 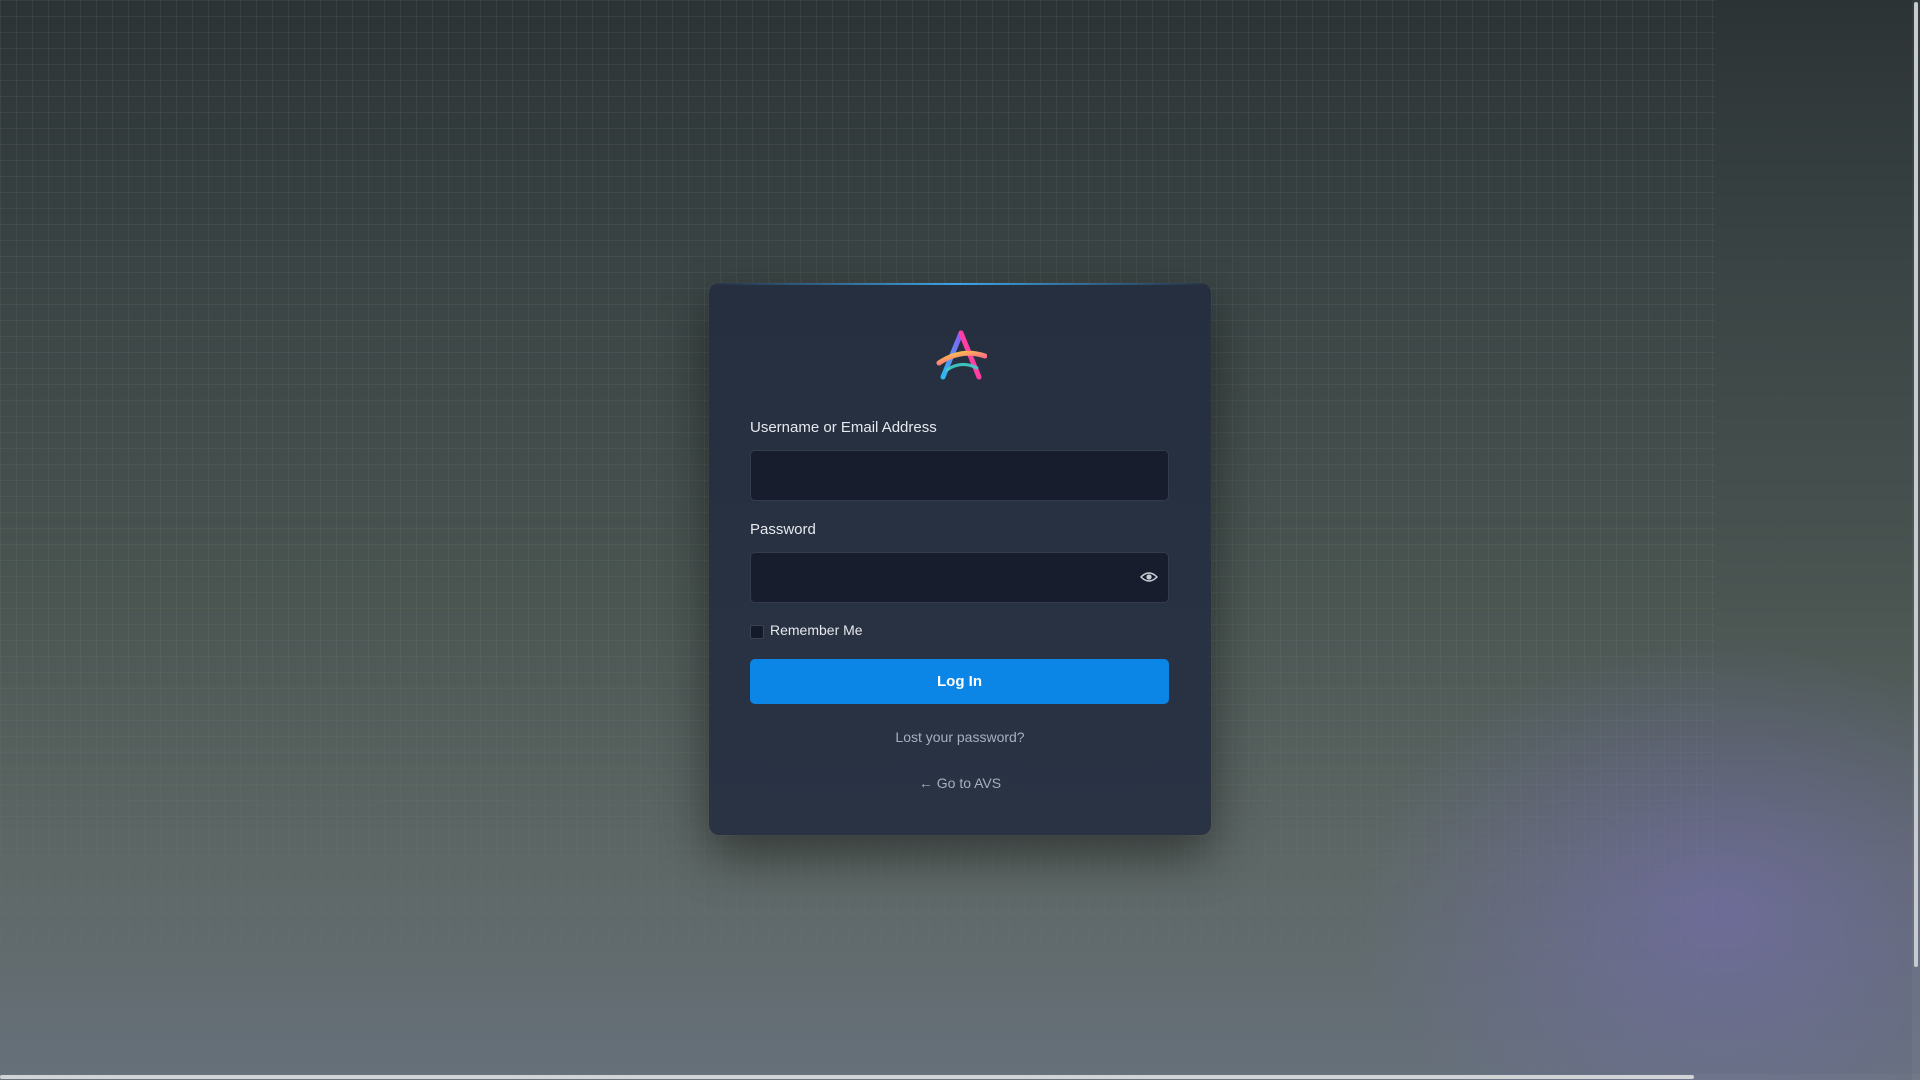 What do you see at coordinates (969, 783) in the screenshot?
I see `back-to-site-label: Go to AVS` at bounding box center [969, 783].